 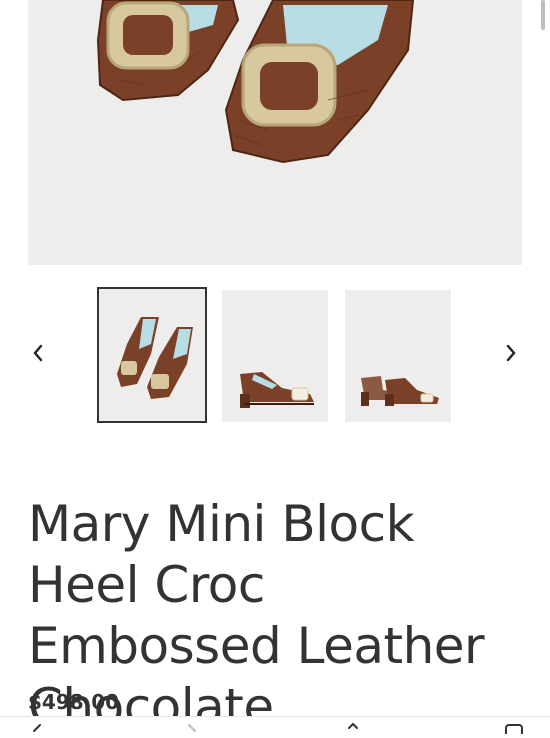 What do you see at coordinates (37, 728) in the screenshot?
I see `back-arrow-icon` at bounding box center [37, 728].